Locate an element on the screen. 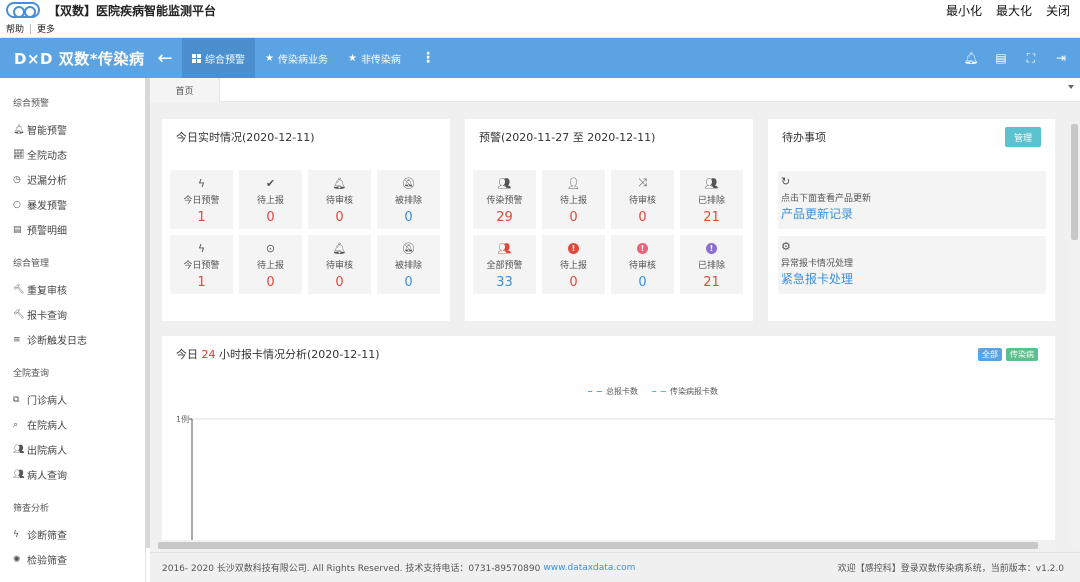 This screenshot has height=582, width=1080. chevron-down-icon is located at coordinates (1071, 87).